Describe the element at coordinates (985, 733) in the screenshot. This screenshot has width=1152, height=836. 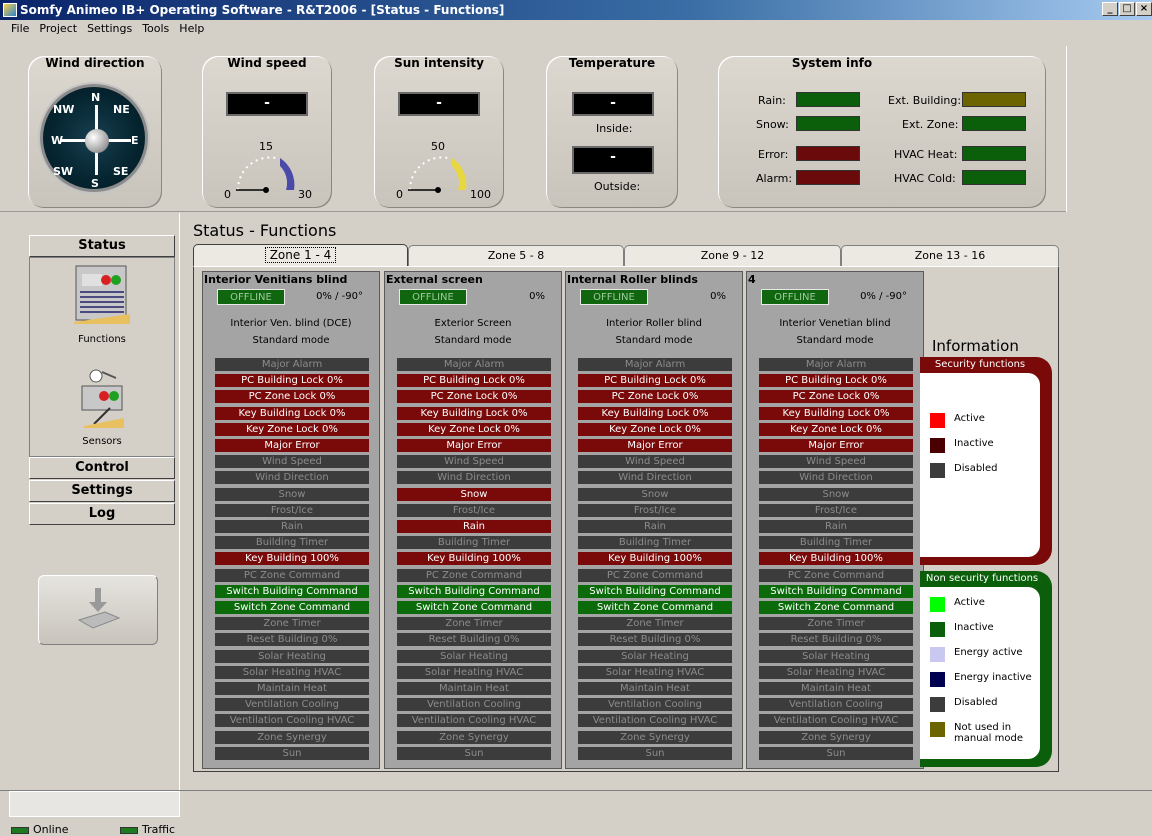
I see `legend-item: Not used in manual mode` at that location.